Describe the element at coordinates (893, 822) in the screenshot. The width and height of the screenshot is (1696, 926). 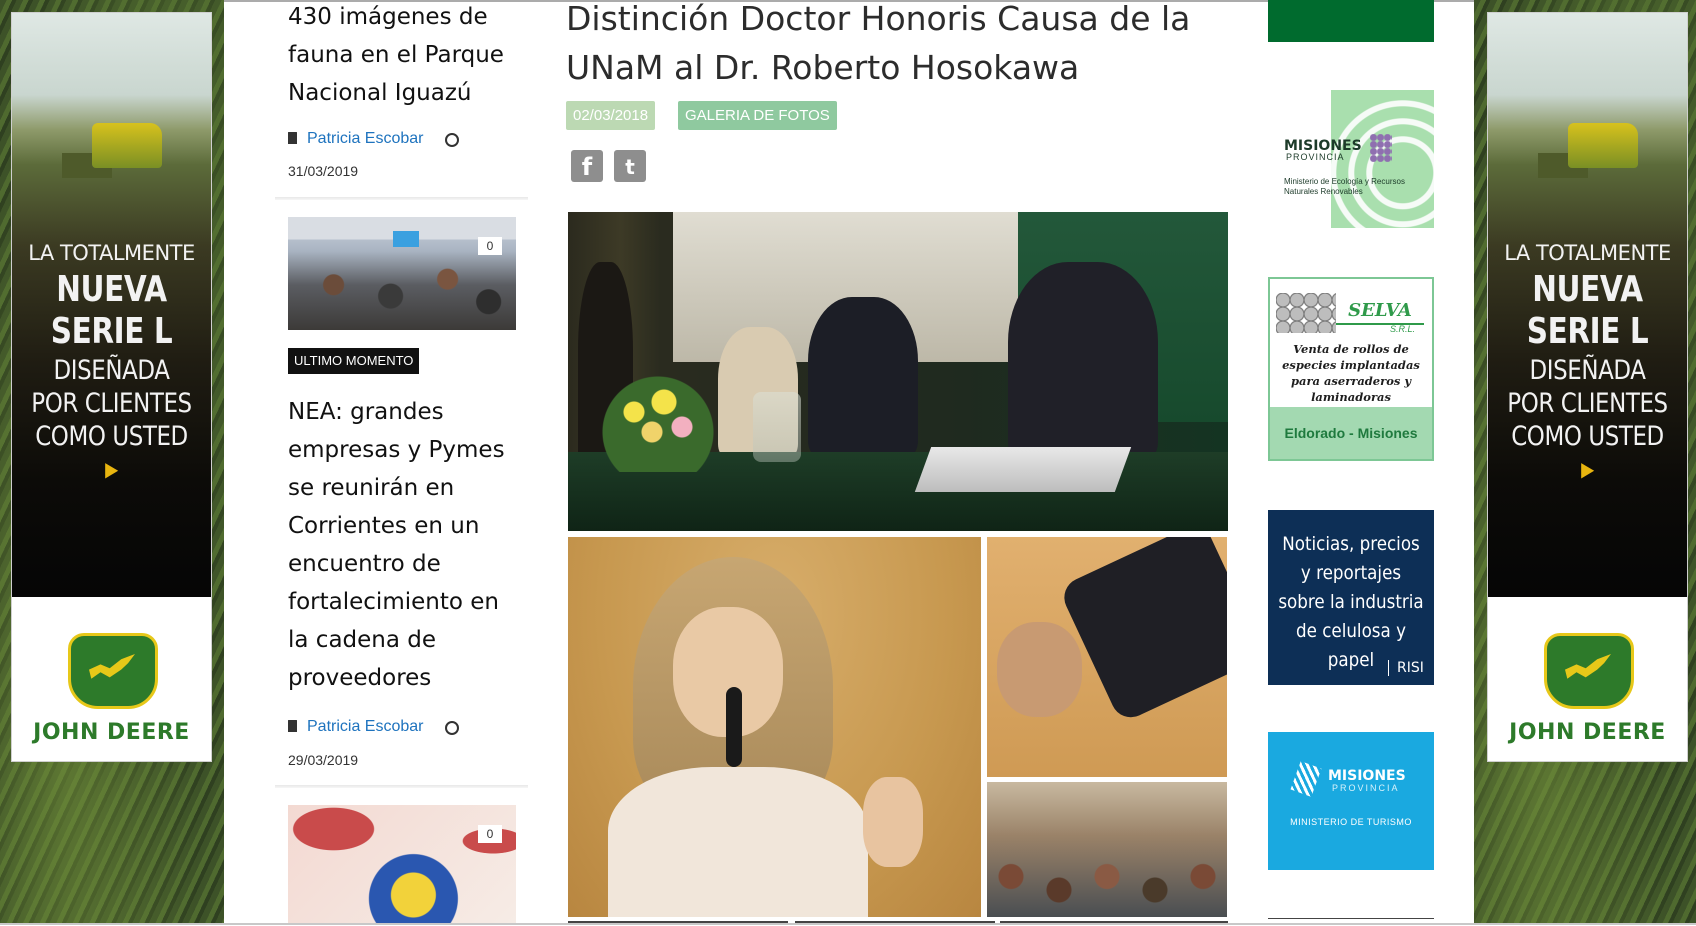
I see `hand` at that location.